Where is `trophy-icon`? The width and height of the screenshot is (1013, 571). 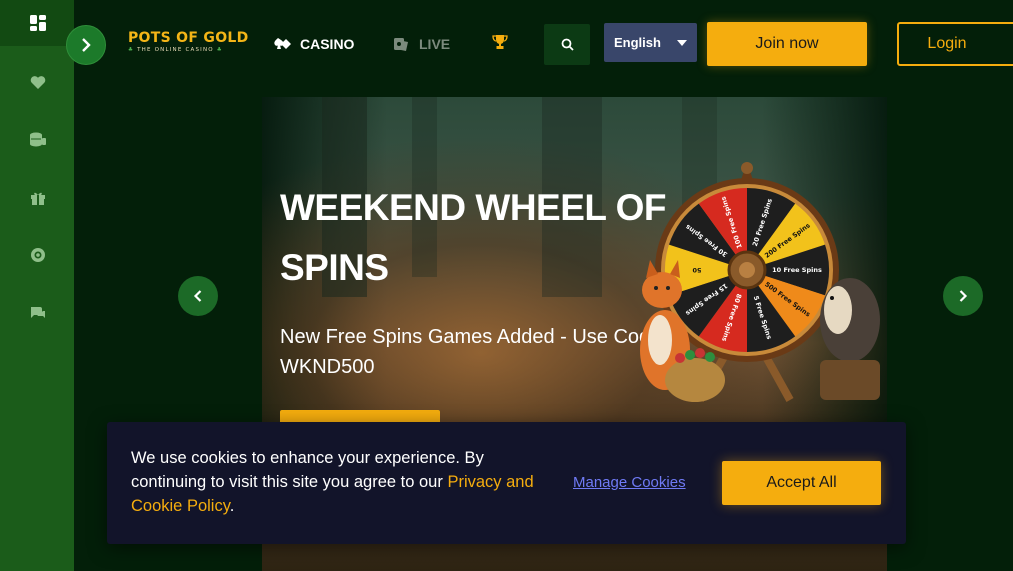 trophy-icon is located at coordinates (501, 43).